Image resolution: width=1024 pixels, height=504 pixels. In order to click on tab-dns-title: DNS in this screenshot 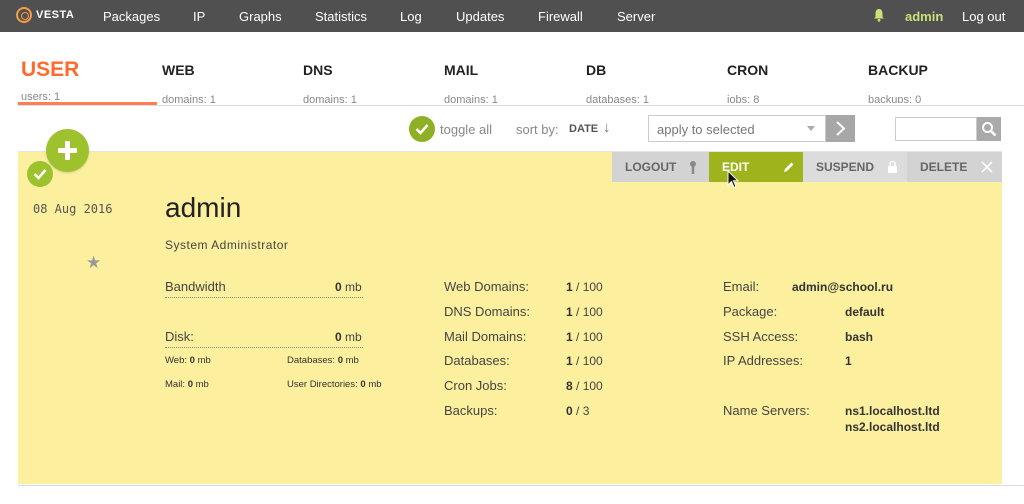, I will do `click(318, 70)`.